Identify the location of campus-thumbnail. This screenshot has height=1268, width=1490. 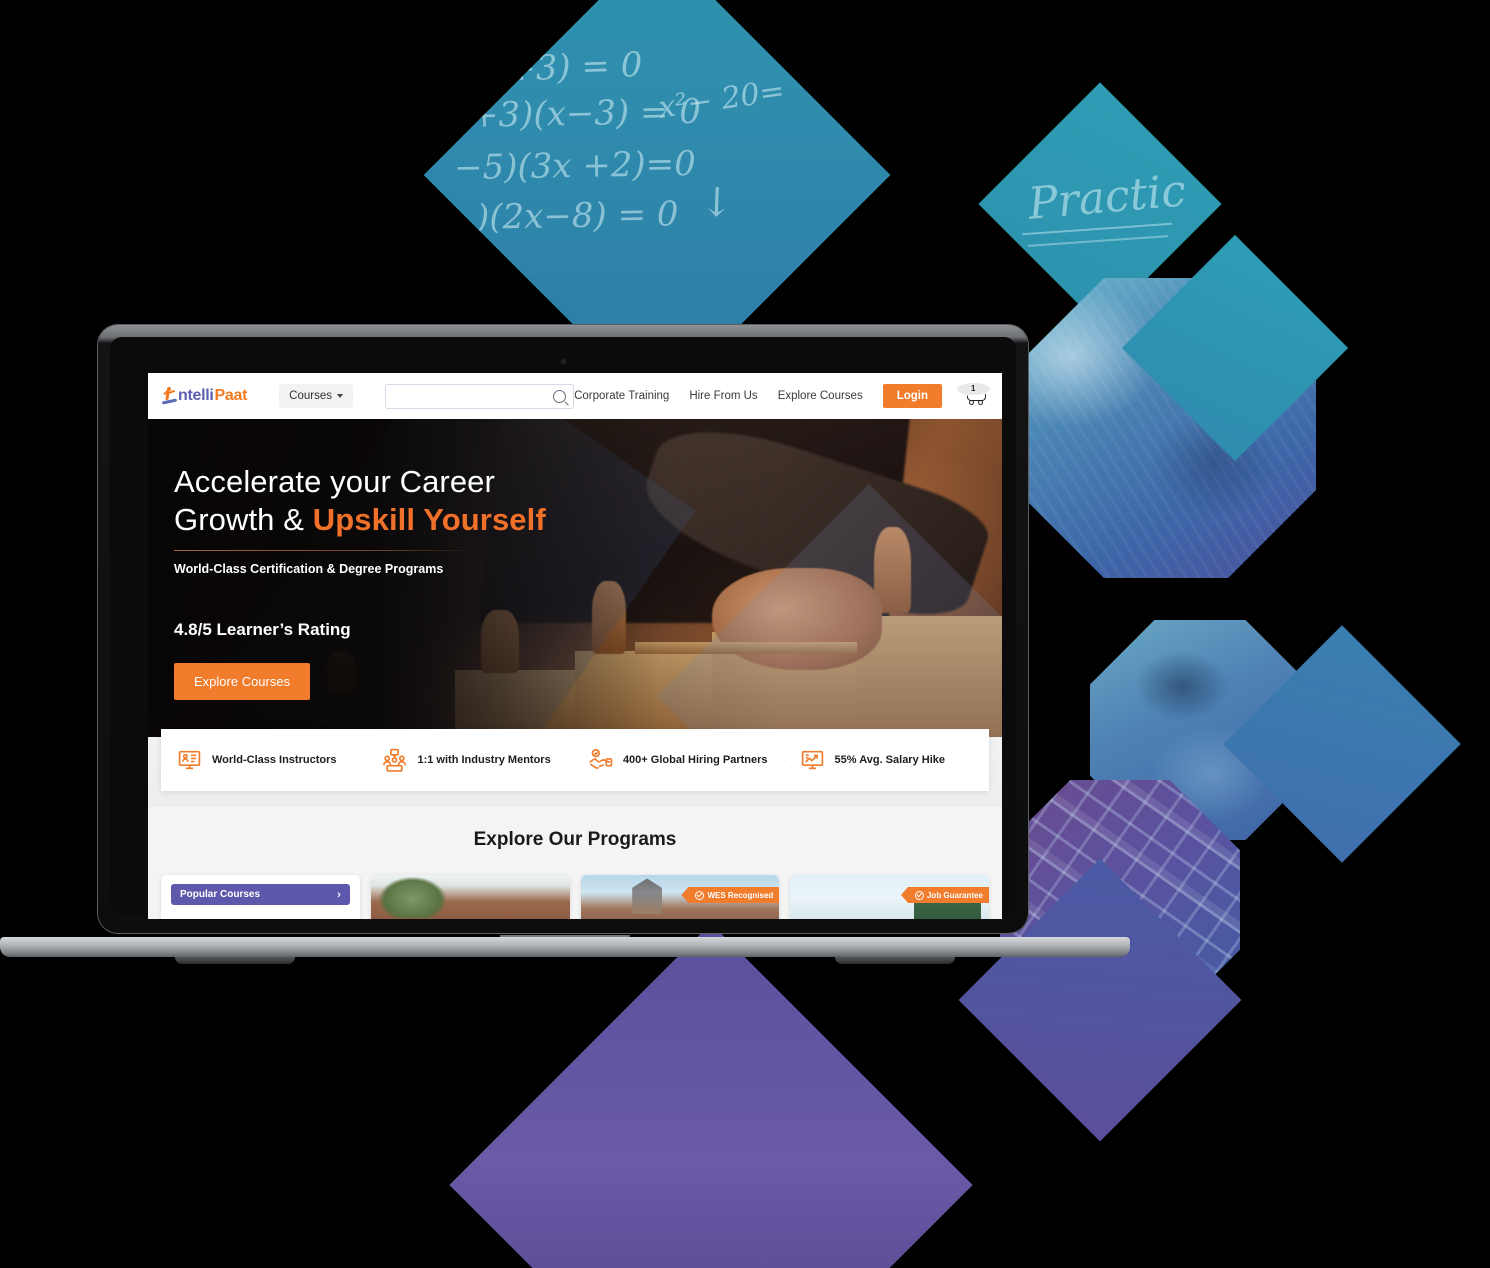
(470, 897).